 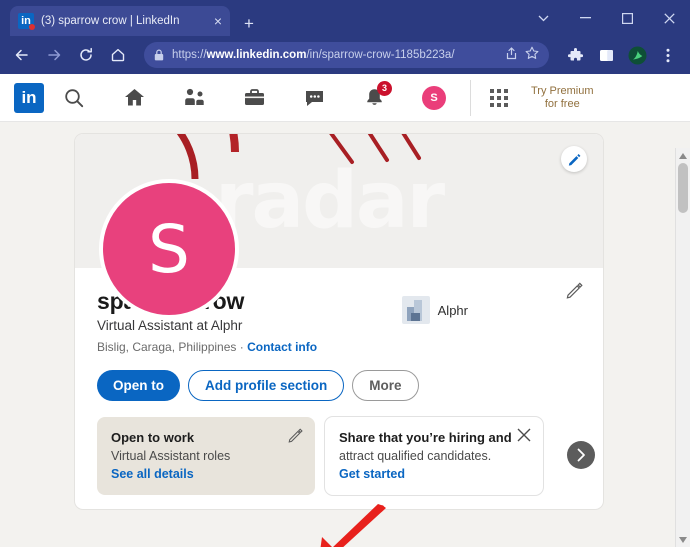 I want to click on tab-close-icon: ×, so click(x=218, y=21).